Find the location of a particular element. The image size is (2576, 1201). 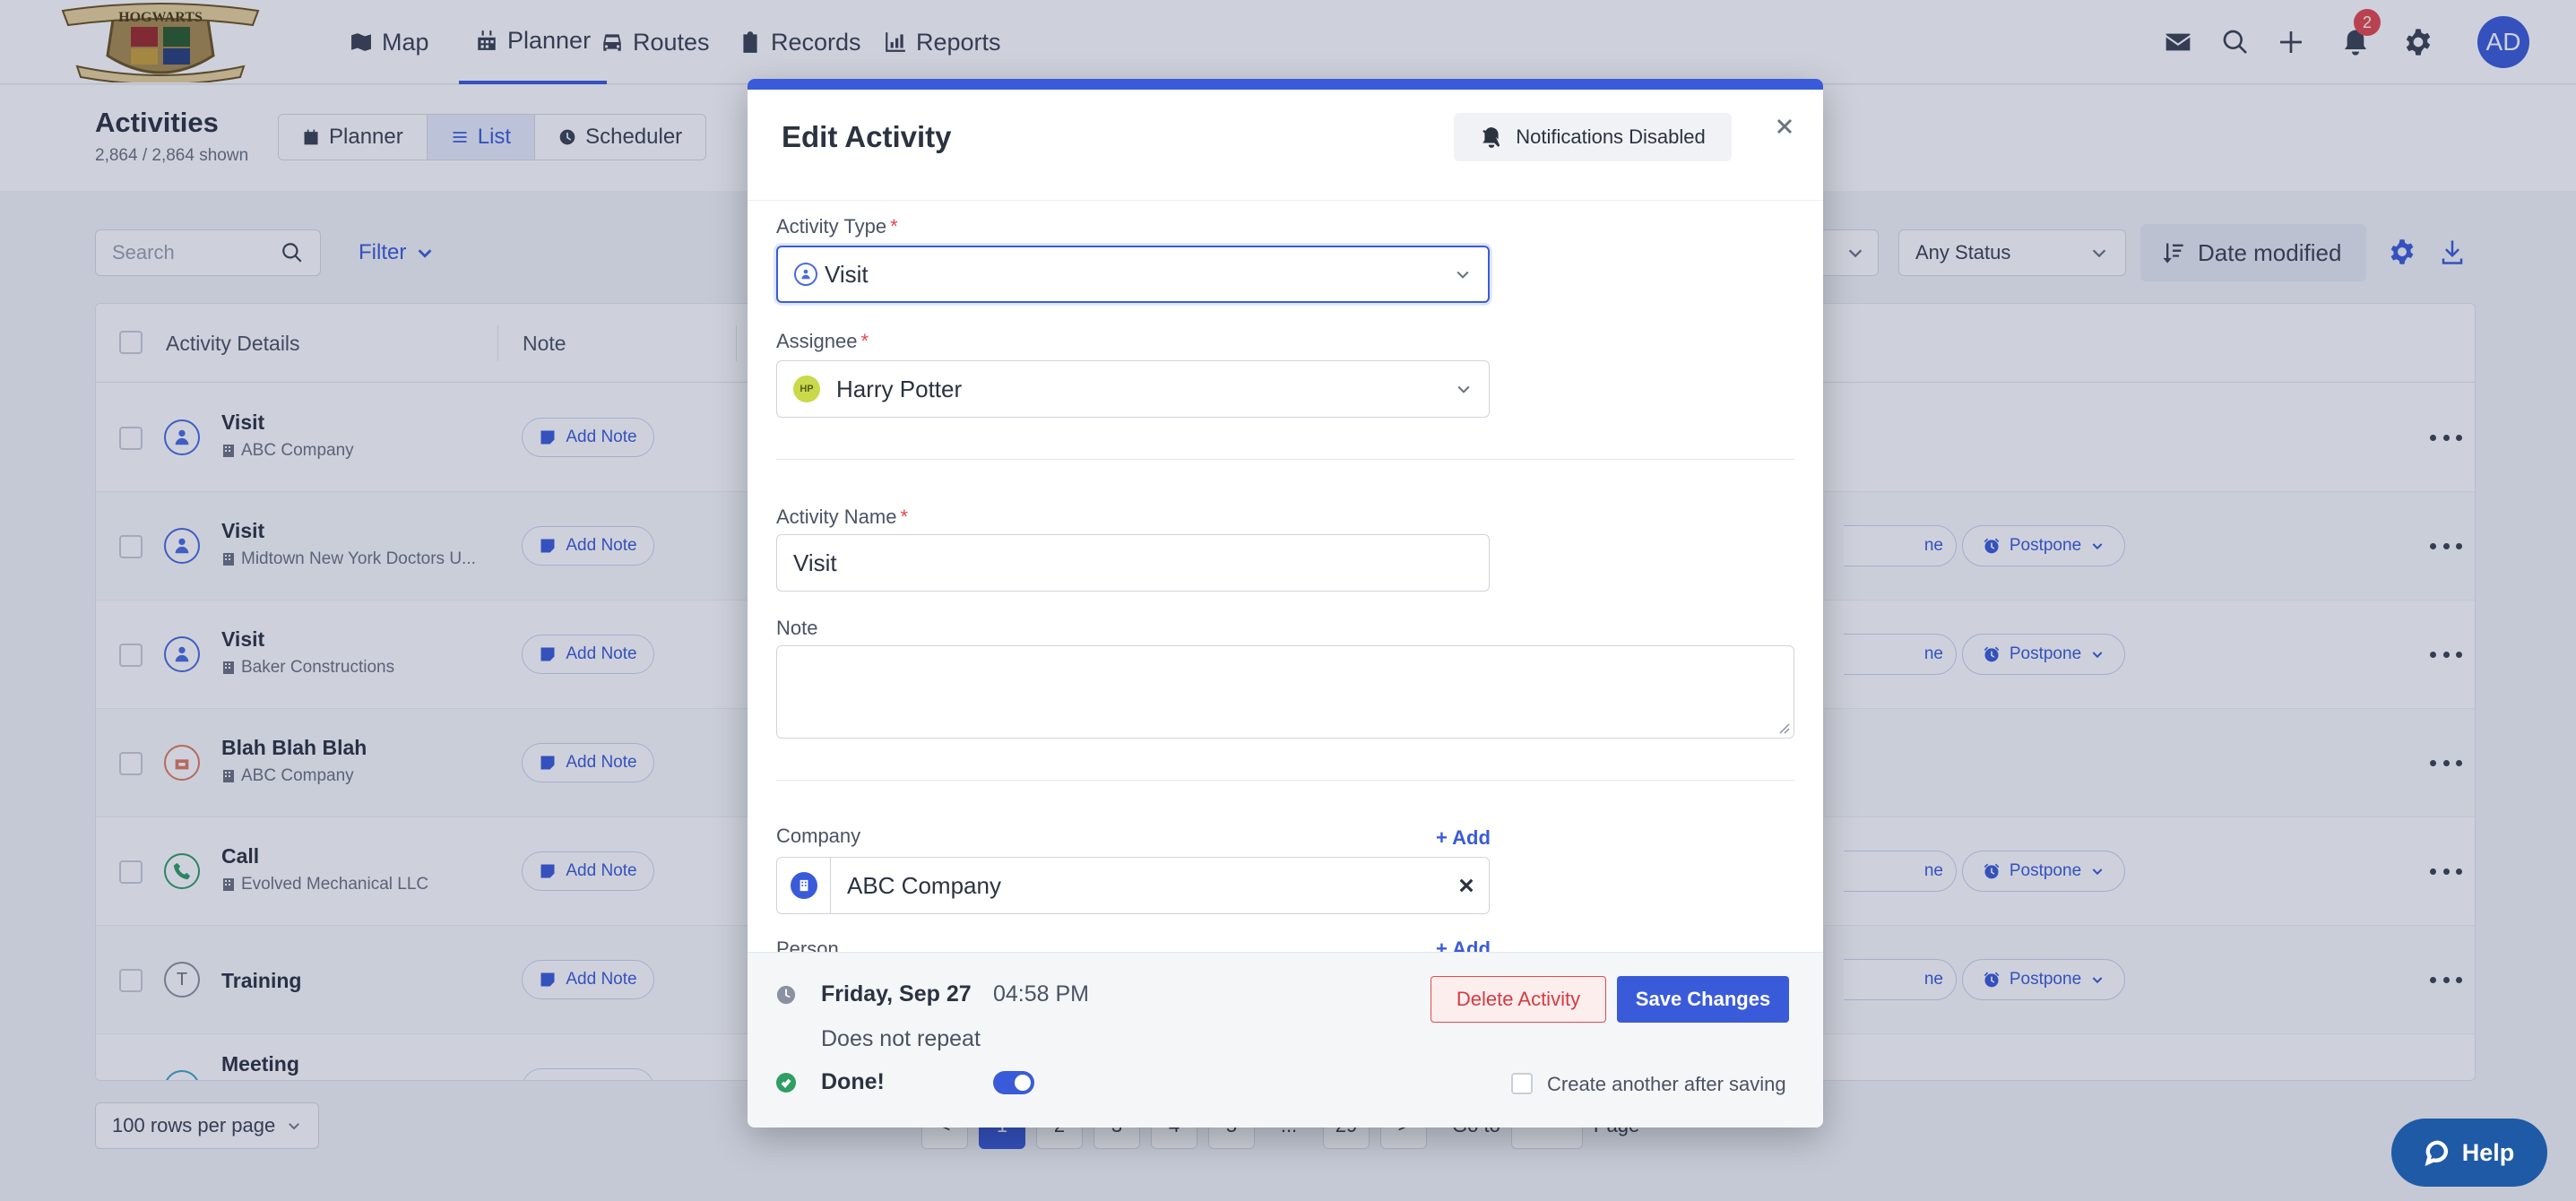

close-modal-button is located at coordinates (1784, 126).